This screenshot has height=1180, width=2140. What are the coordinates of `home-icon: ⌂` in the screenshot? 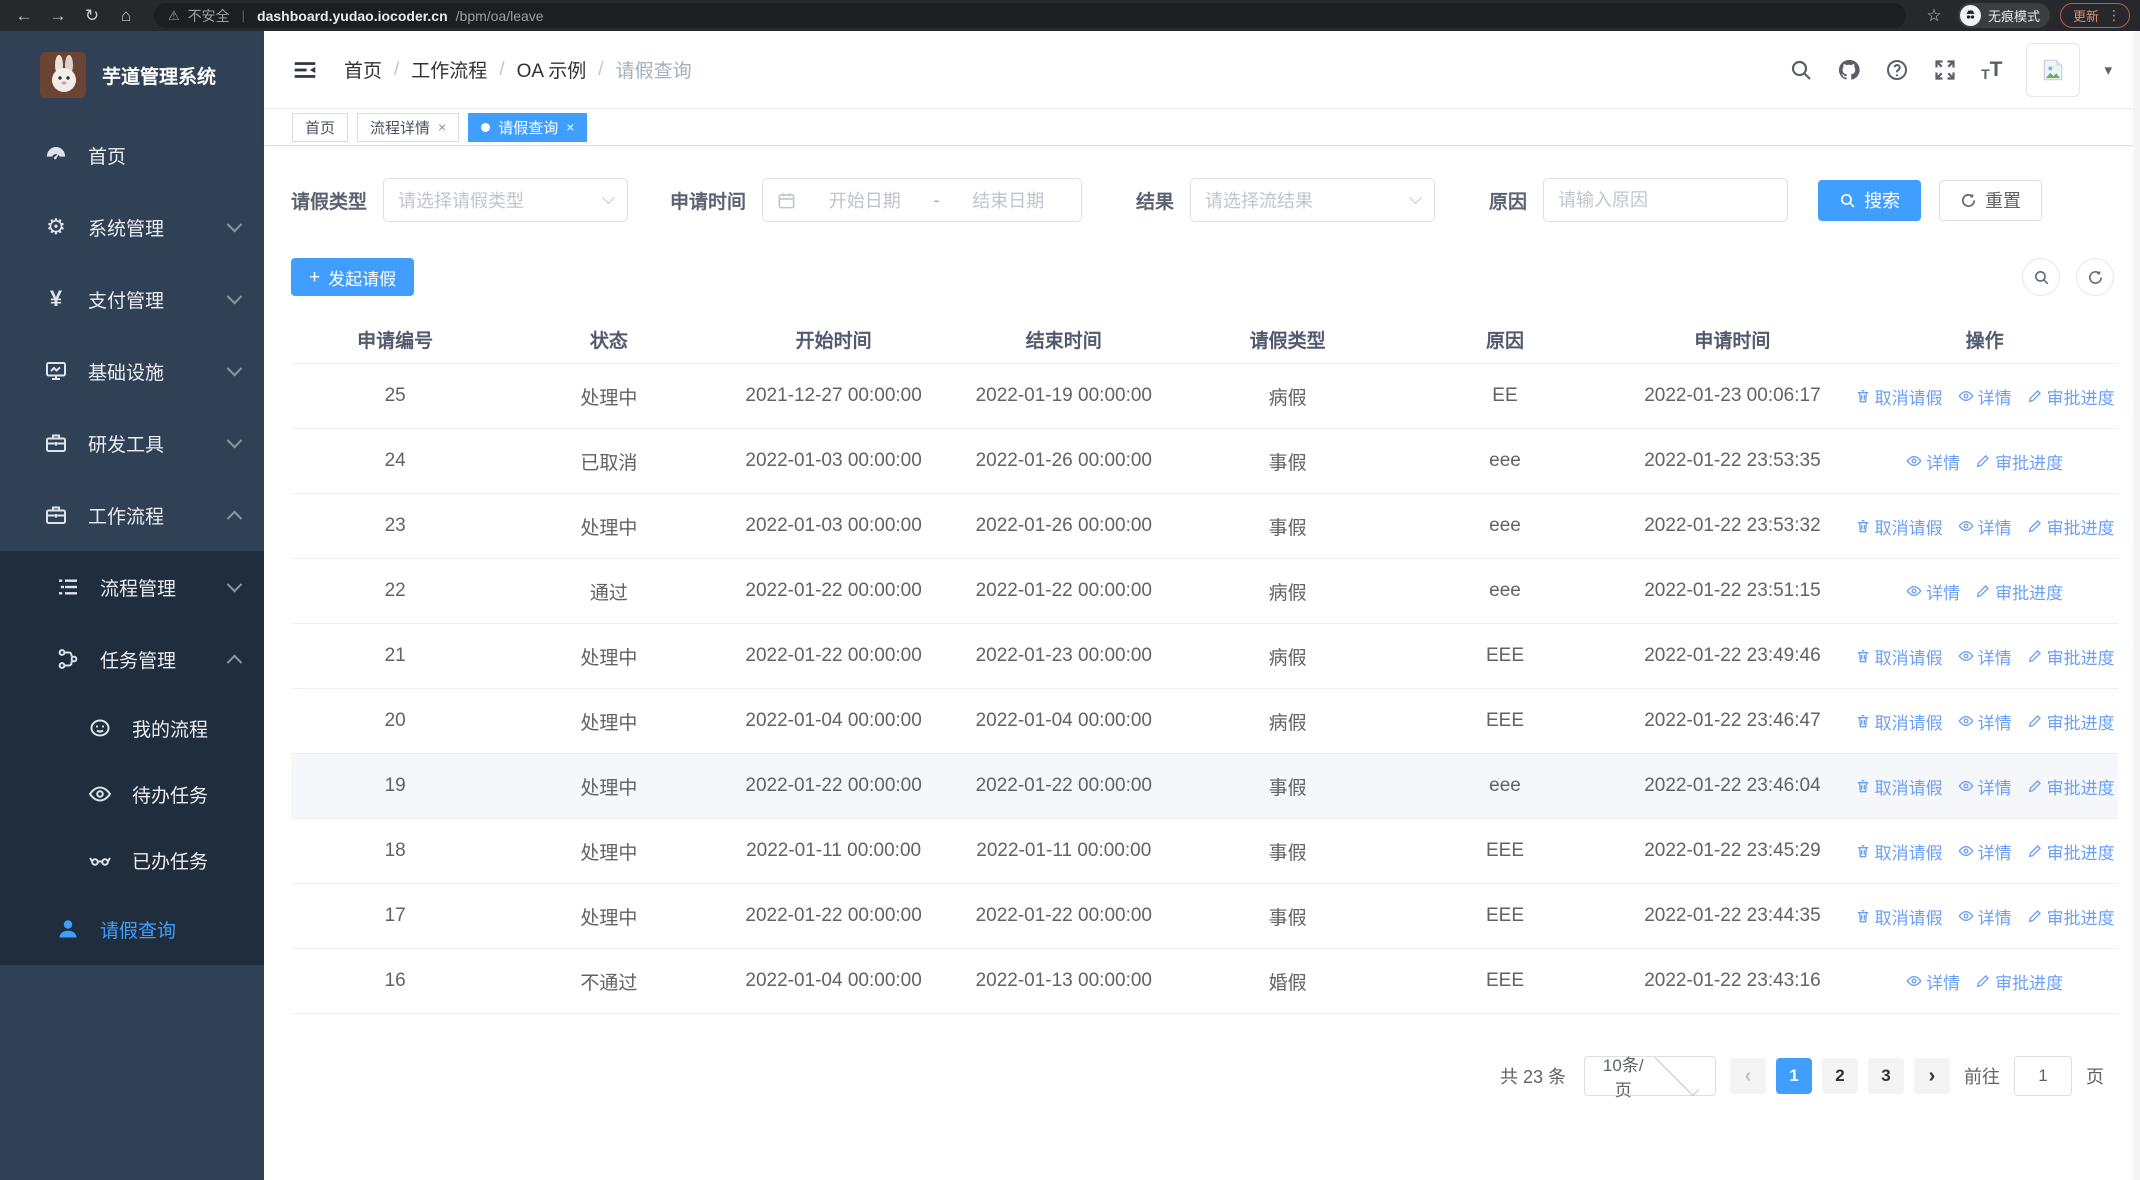 It's located at (126, 15).